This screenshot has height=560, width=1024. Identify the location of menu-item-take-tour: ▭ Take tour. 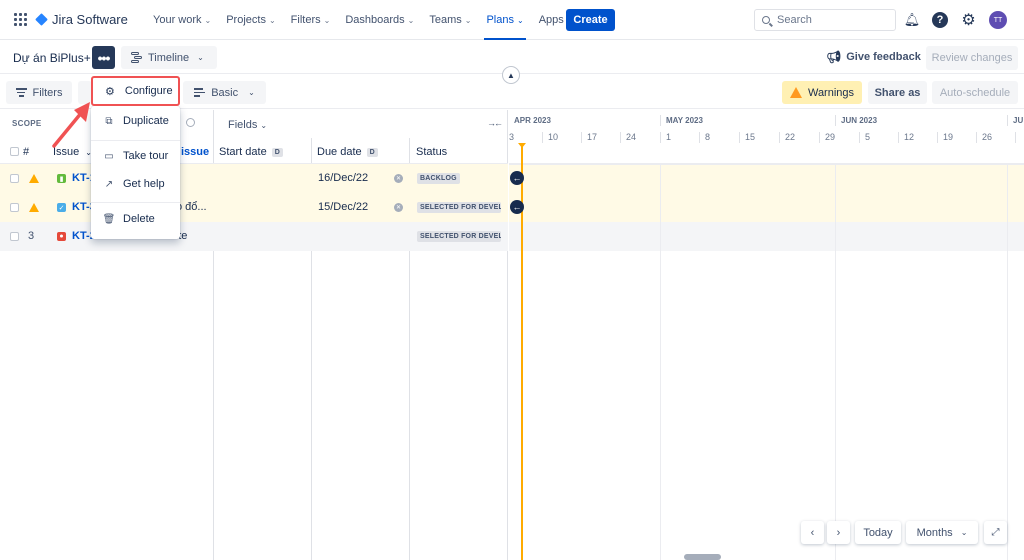
(135, 156).